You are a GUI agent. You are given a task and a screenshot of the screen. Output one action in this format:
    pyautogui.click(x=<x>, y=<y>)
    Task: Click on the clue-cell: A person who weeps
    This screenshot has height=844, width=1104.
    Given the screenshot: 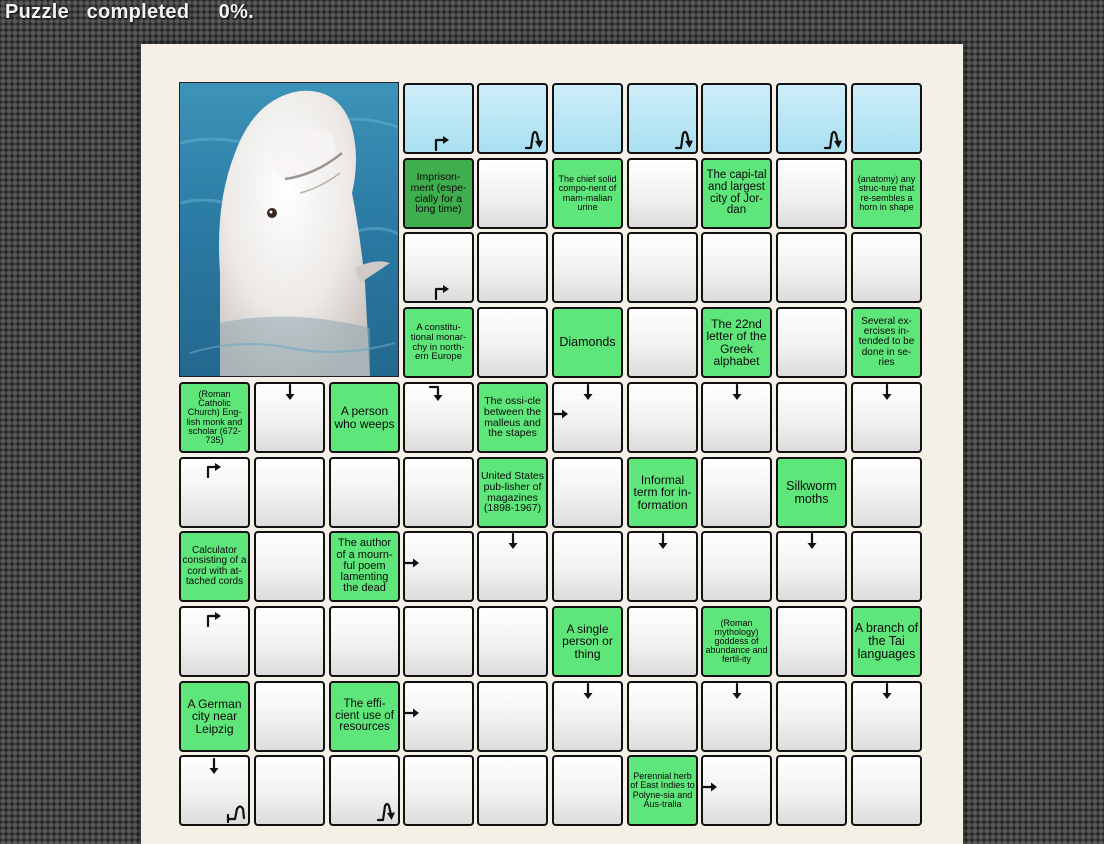 What is the action you would take?
    pyautogui.click(x=364, y=417)
    